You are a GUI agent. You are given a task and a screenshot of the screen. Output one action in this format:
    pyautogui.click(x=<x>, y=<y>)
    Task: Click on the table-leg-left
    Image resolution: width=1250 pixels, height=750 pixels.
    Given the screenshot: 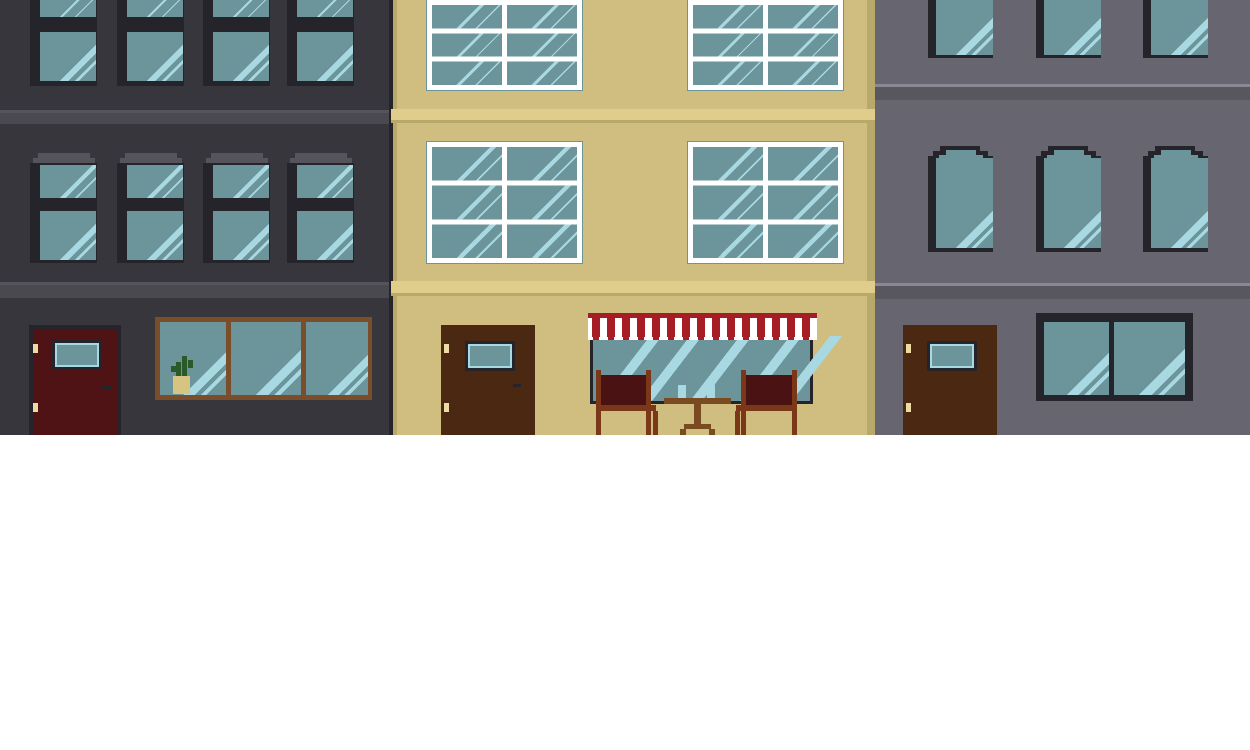 What is the action you would take?
    pyautogui.click(x=683, y=432)
    